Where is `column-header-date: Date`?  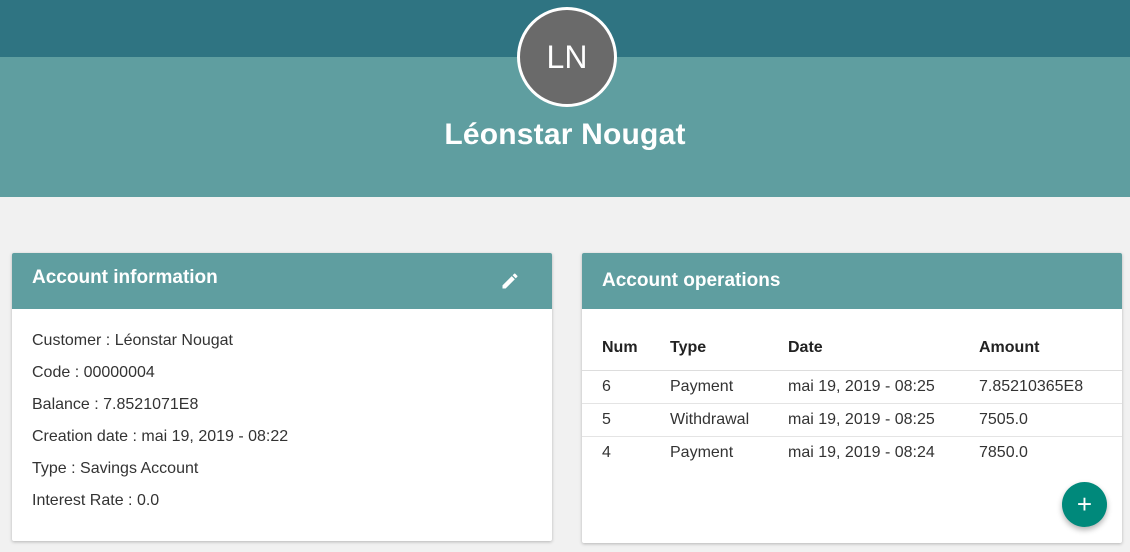 column-header-date: Date is located at coordinates (883, 348).